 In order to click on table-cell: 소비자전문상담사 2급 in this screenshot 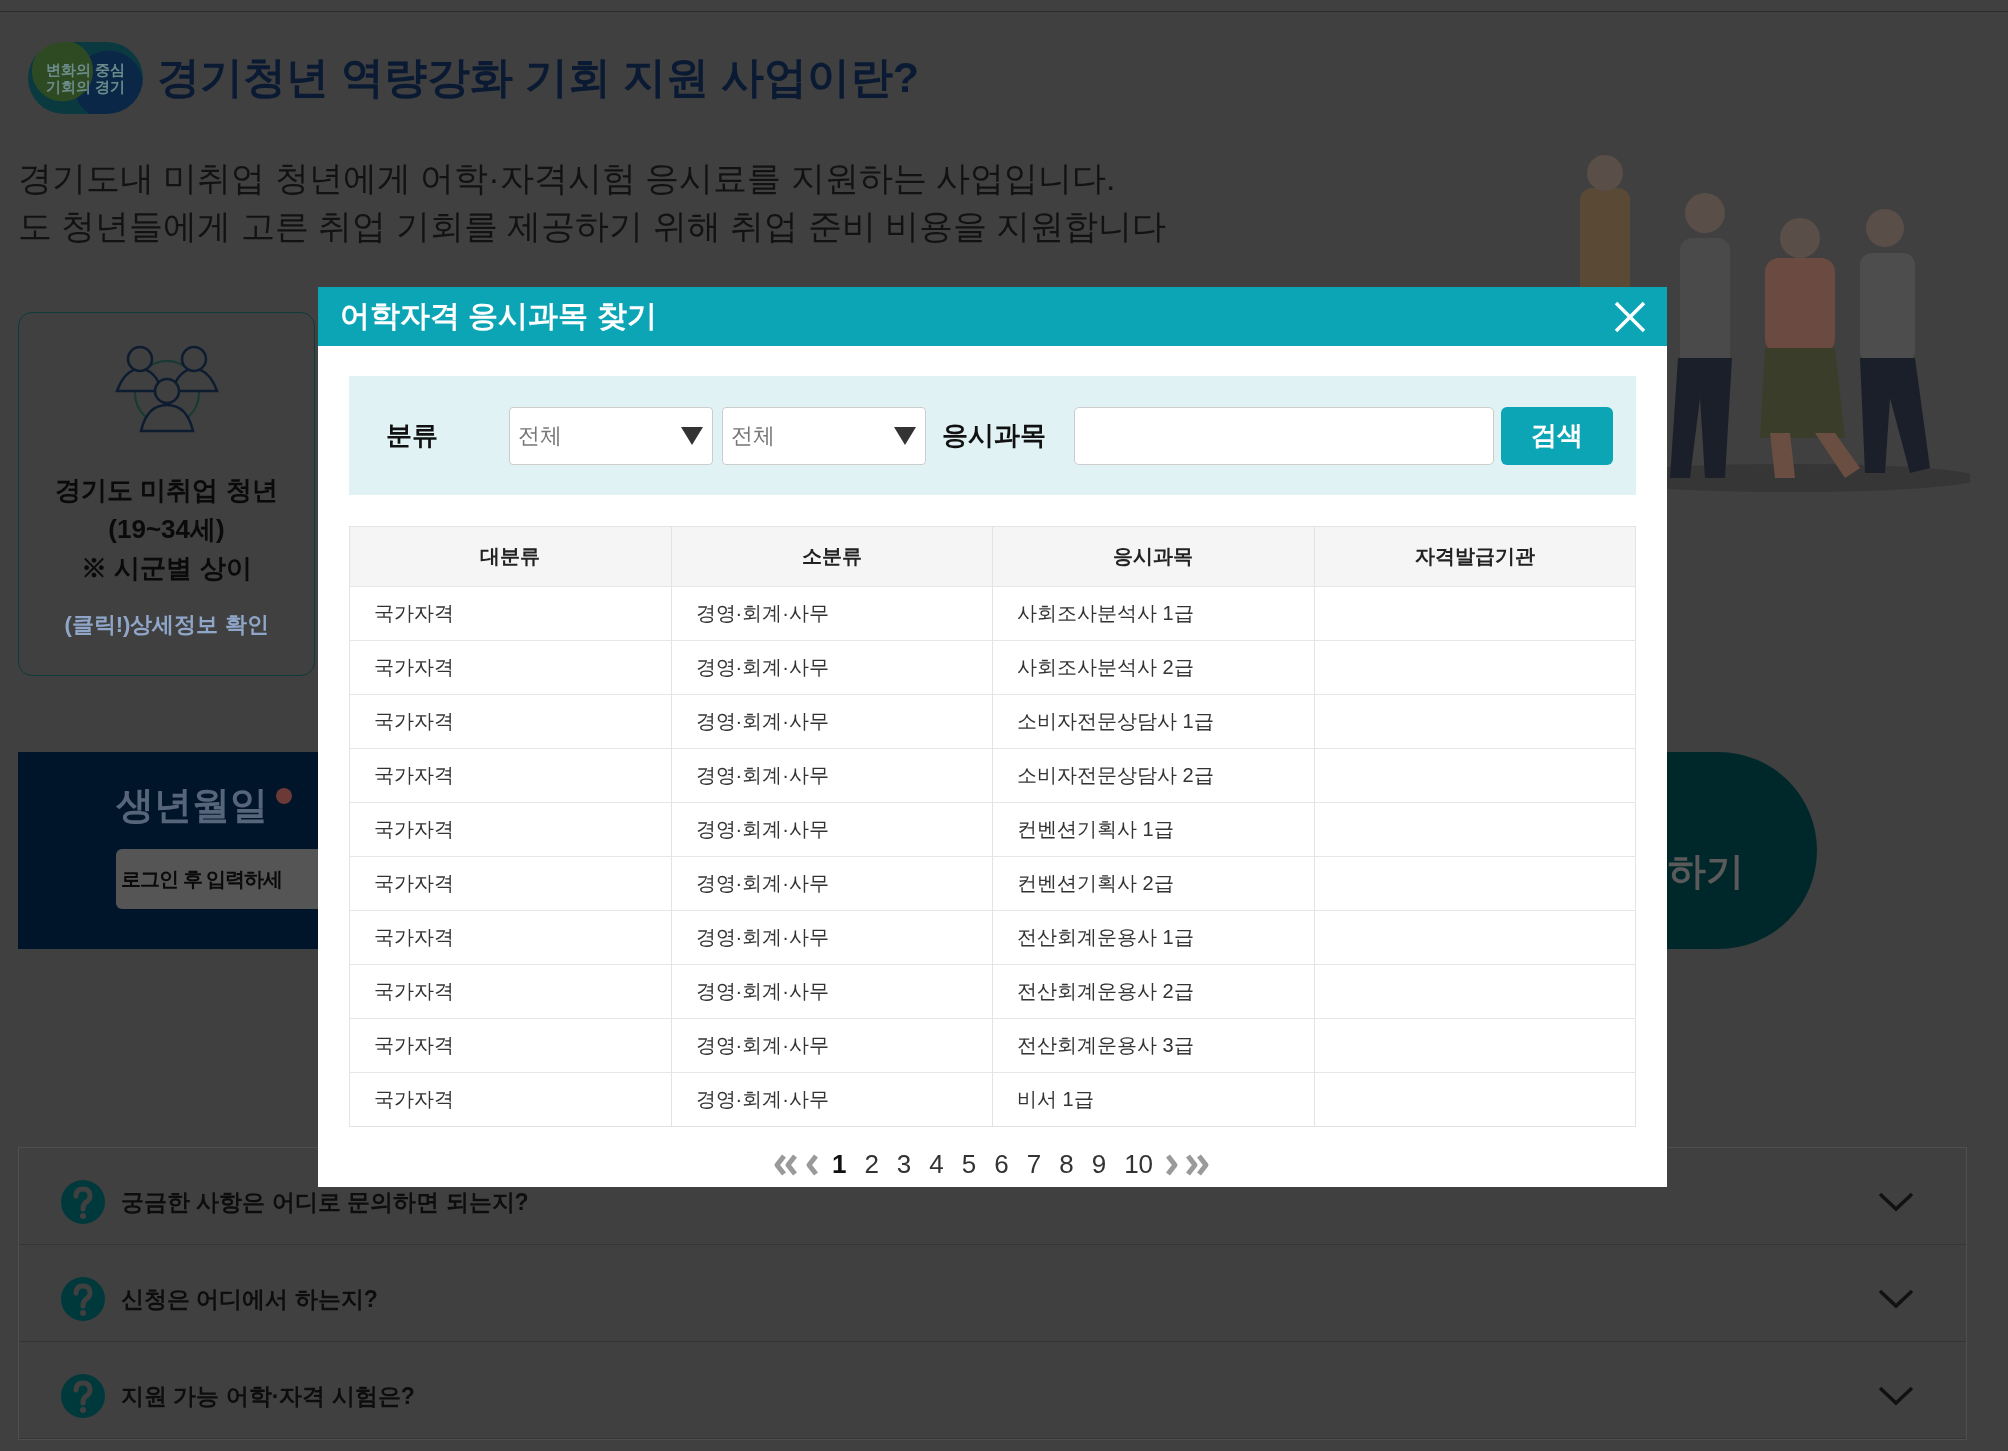, I will do `click(1153, 775)`.